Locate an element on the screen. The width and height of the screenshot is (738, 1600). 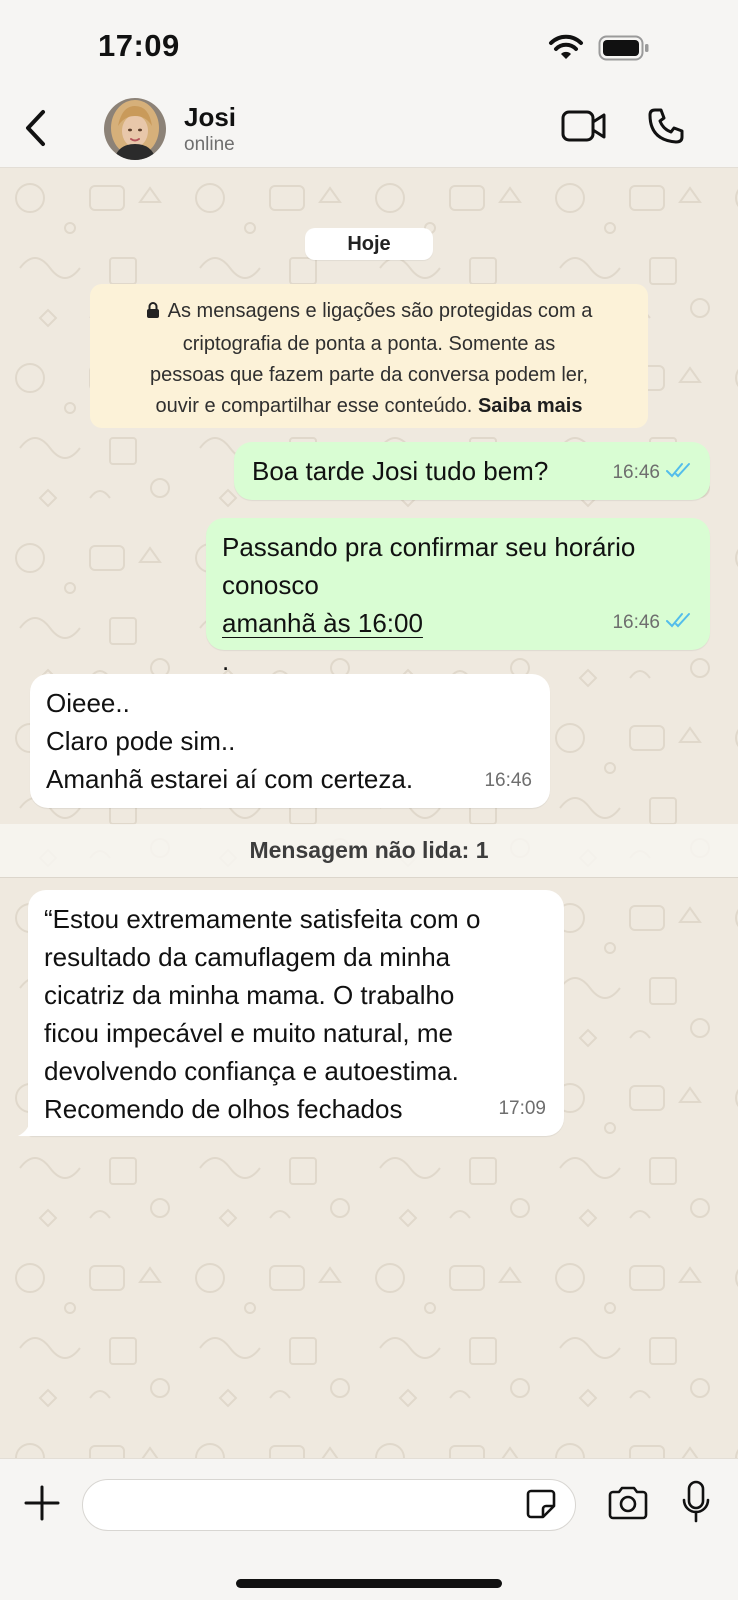
message-text: ficou impecável e muito natural, me is located at coordinates (248, 1033).